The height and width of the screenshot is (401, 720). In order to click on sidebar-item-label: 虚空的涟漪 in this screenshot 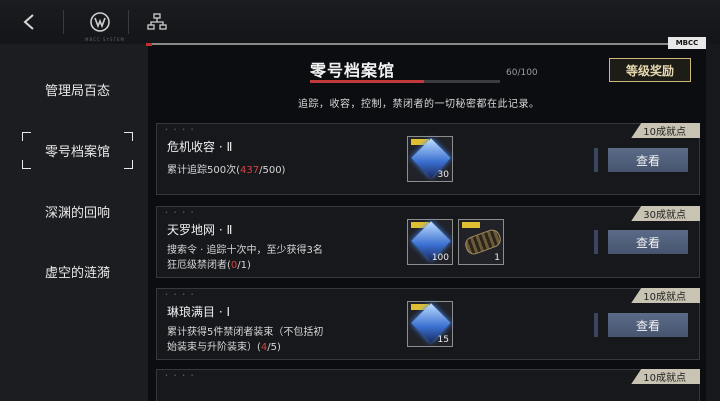, I will do `click(78, 273)`.